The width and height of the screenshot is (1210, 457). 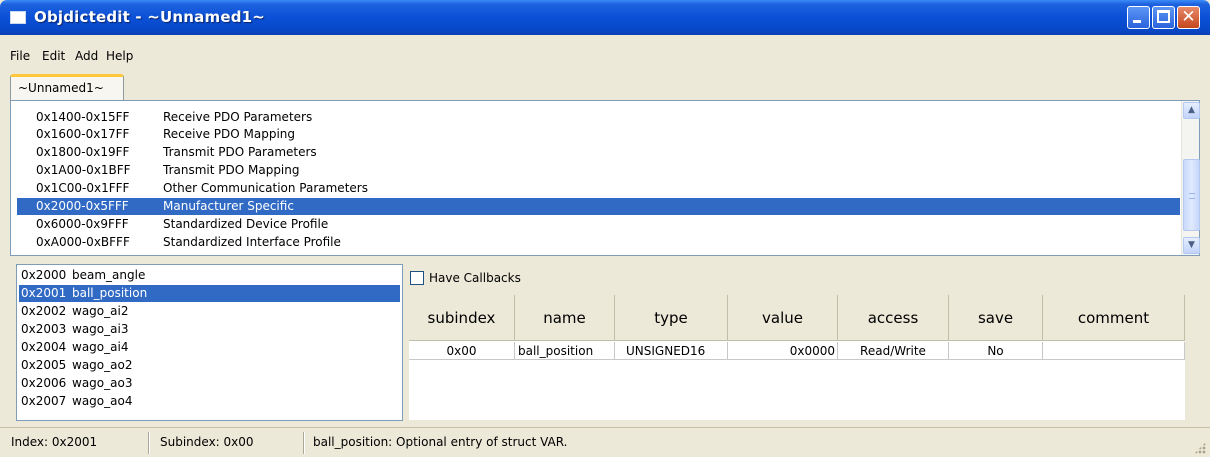 What do you see at coordinates (1200, 448) in the screenshot?
I see `resize-grip-icon` at bounding box center [1200, 448].